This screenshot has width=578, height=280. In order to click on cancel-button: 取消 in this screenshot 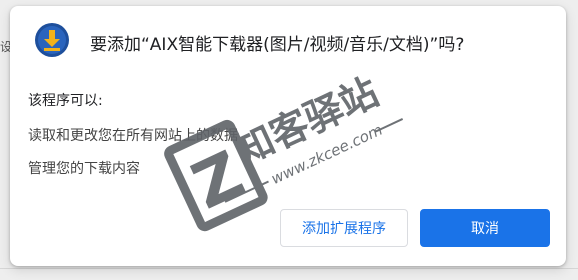, I will do `click(485, 228)`.